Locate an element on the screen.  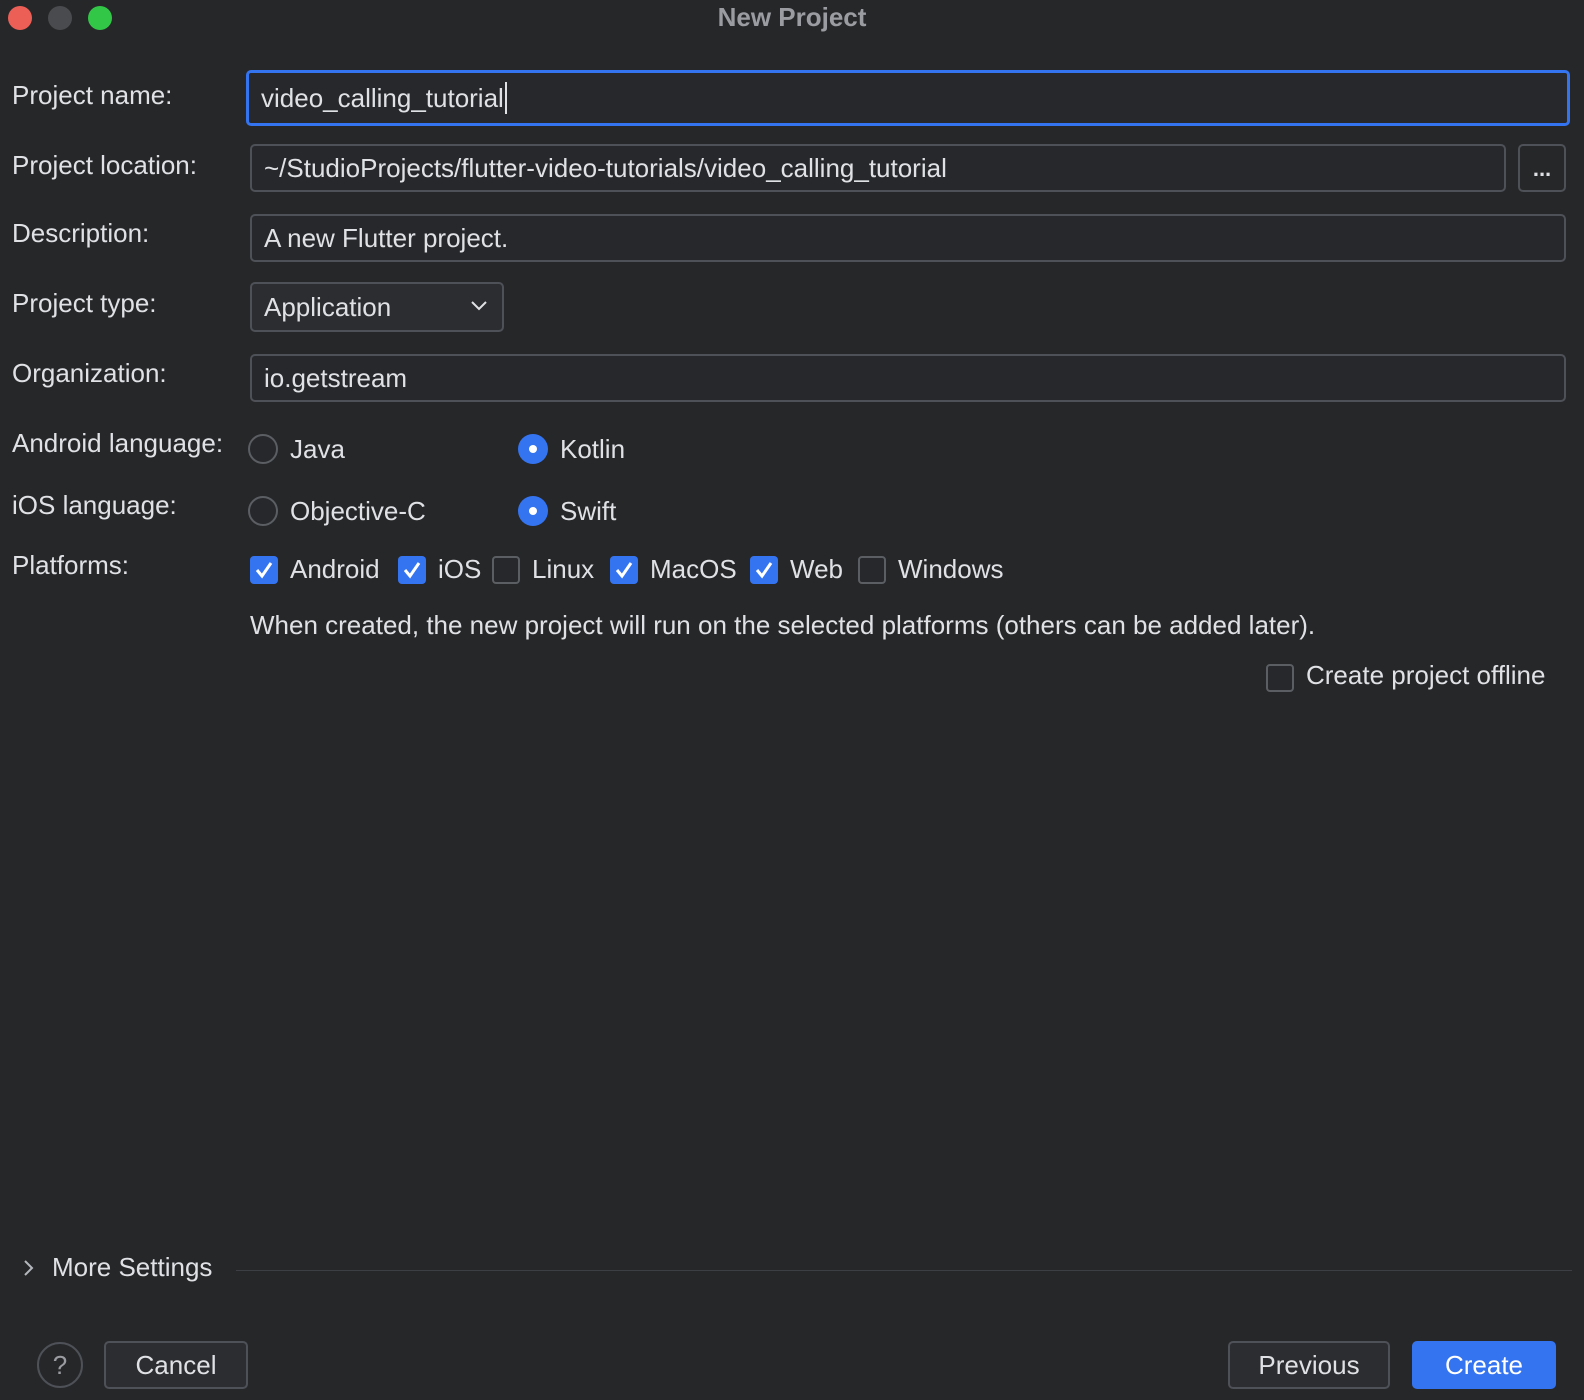
organization-value: io.getstream is located at coordinates (336, 377).